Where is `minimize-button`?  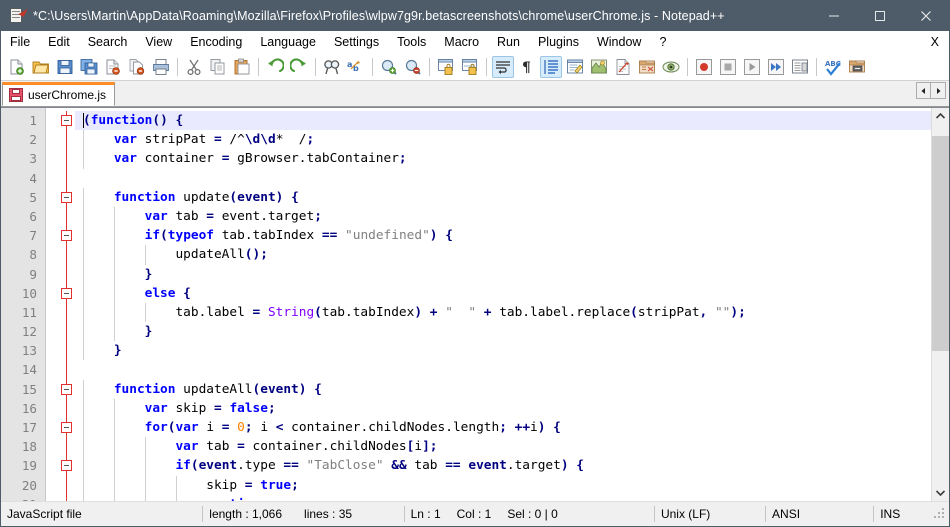
minimize-button is located at coordinates (834, 16).